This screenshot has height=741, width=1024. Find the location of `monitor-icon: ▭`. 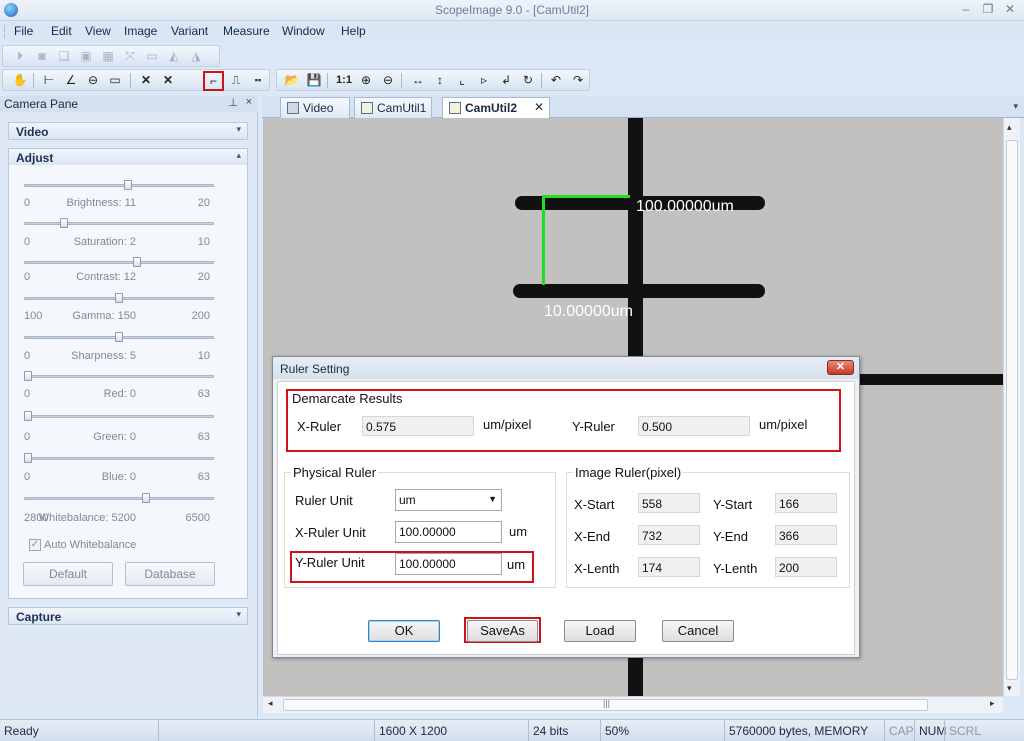

monitor-icon: ▭ is located at coordinates (152, 56).